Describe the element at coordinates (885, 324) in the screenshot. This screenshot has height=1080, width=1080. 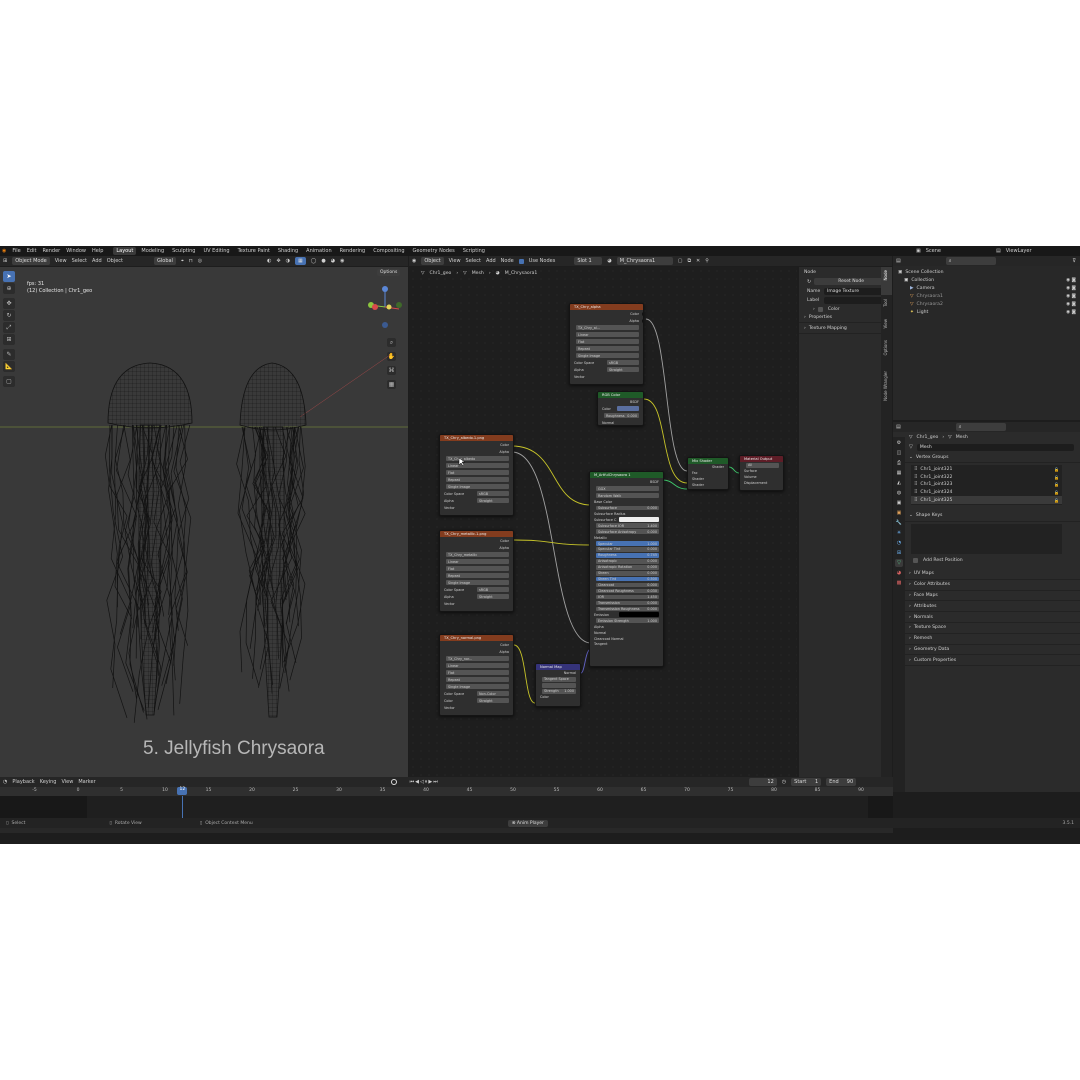
I see `tab-view: View` at that location.